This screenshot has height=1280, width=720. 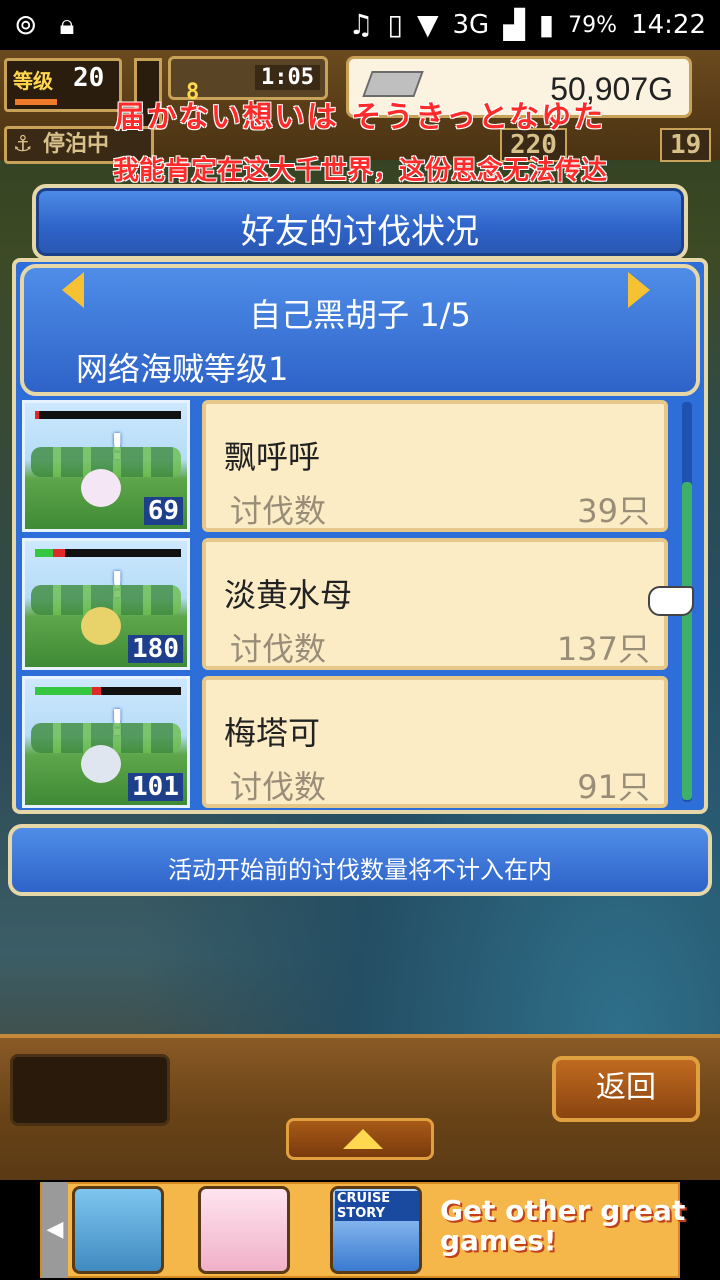 What do you see at coordinates (546, 24) in the screenshot?
I see `battery-icon: ▮` at bounding box center [546, 24].